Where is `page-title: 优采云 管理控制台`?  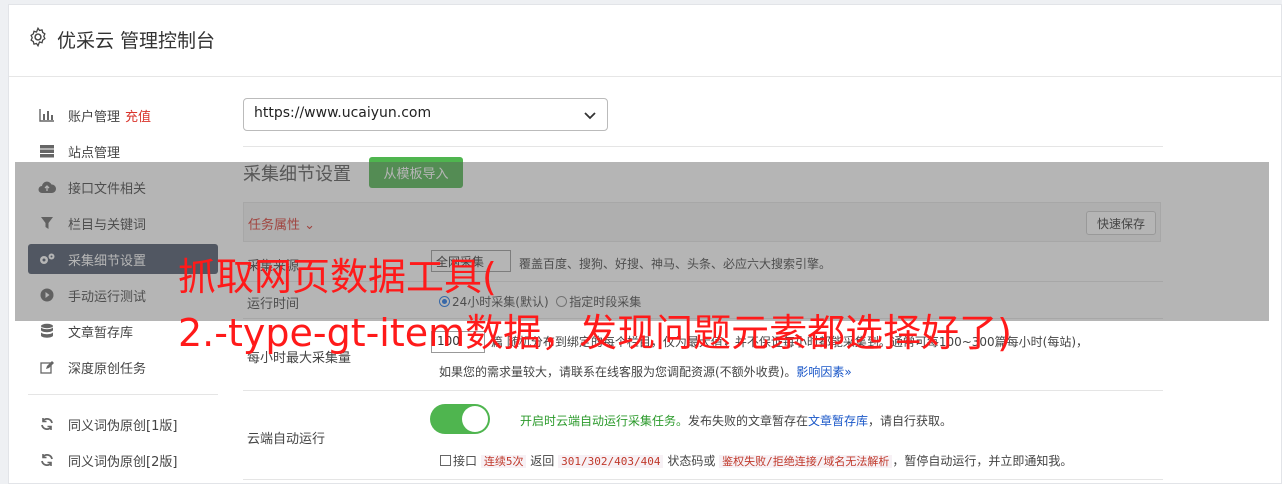
page-title: 优采云 管理控制台 is located at coordinates (136, 41).